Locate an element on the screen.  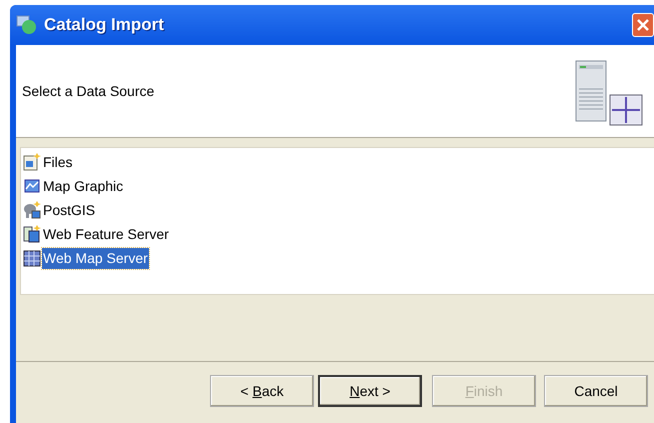
grid-map-icon is located at coordinates (32, 258).